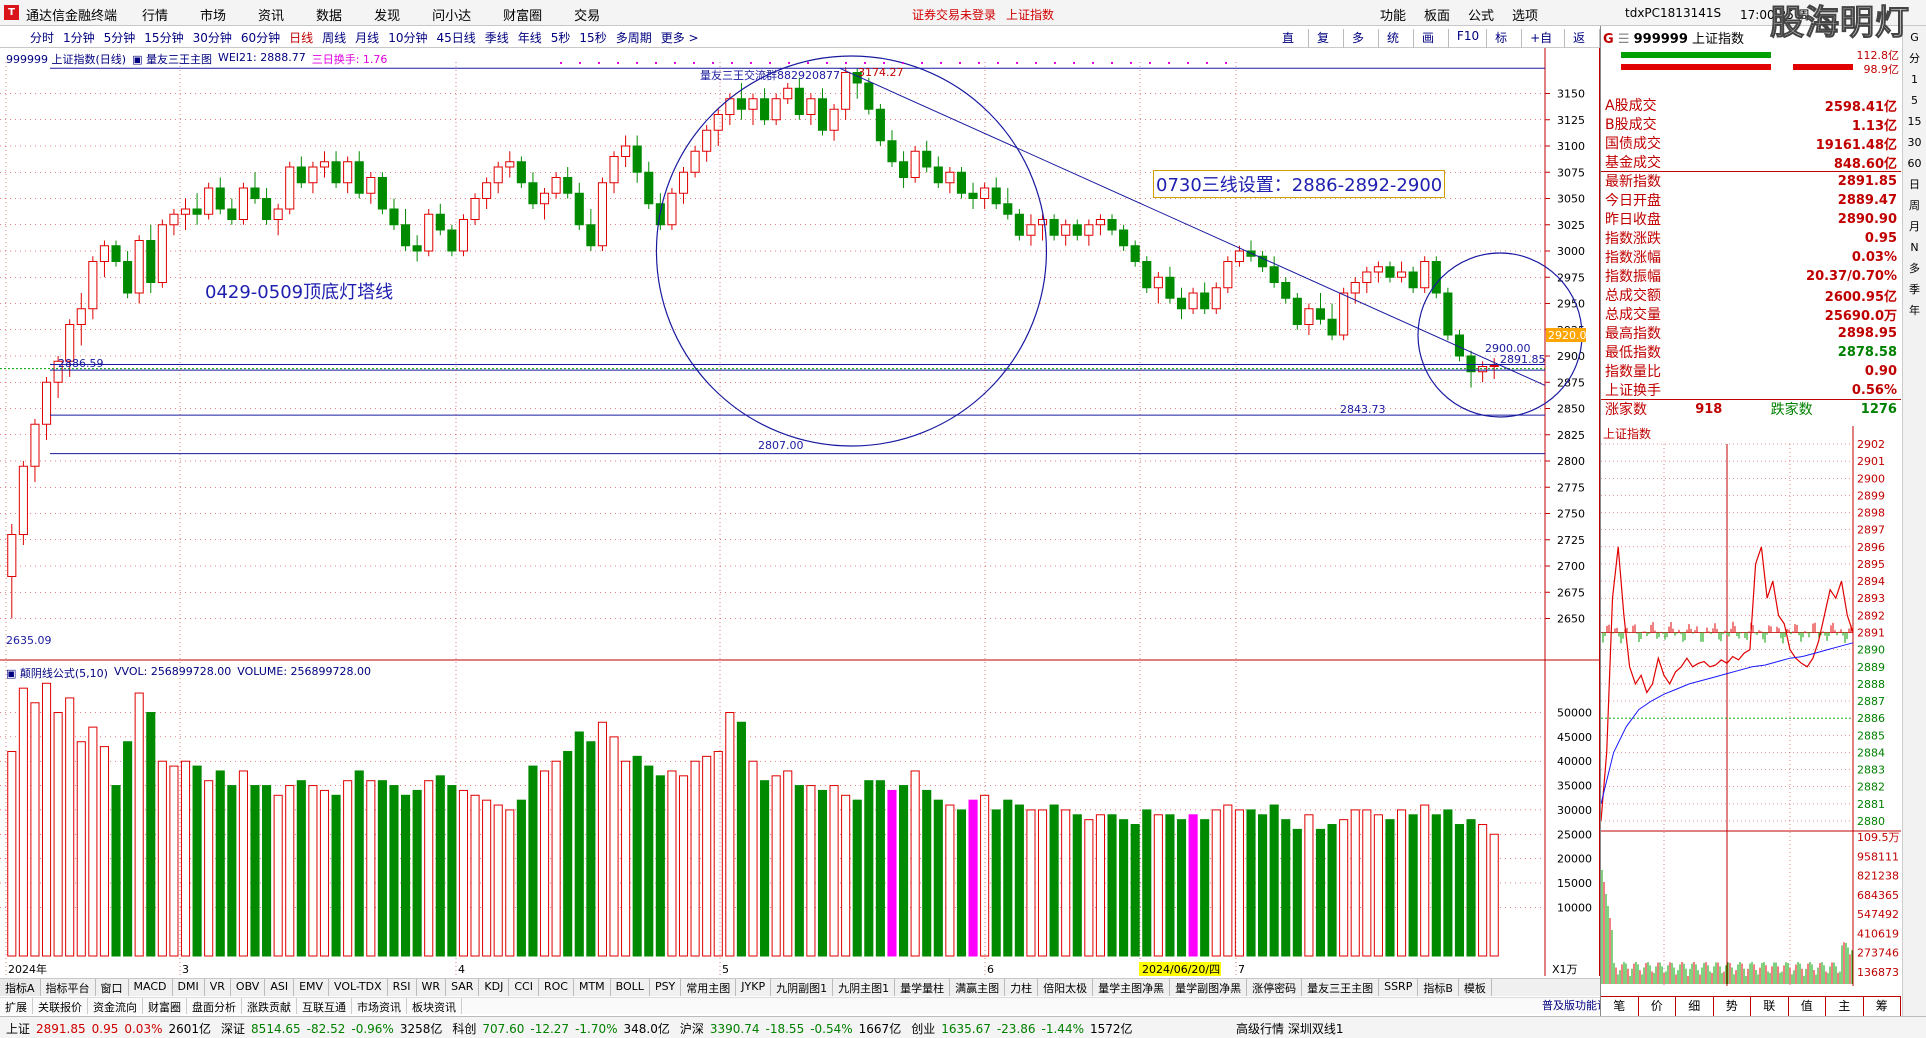 The width and height of the screenshot is (1926, 1038). I want to click on period-tab: 15分钟, so click(163, 37).